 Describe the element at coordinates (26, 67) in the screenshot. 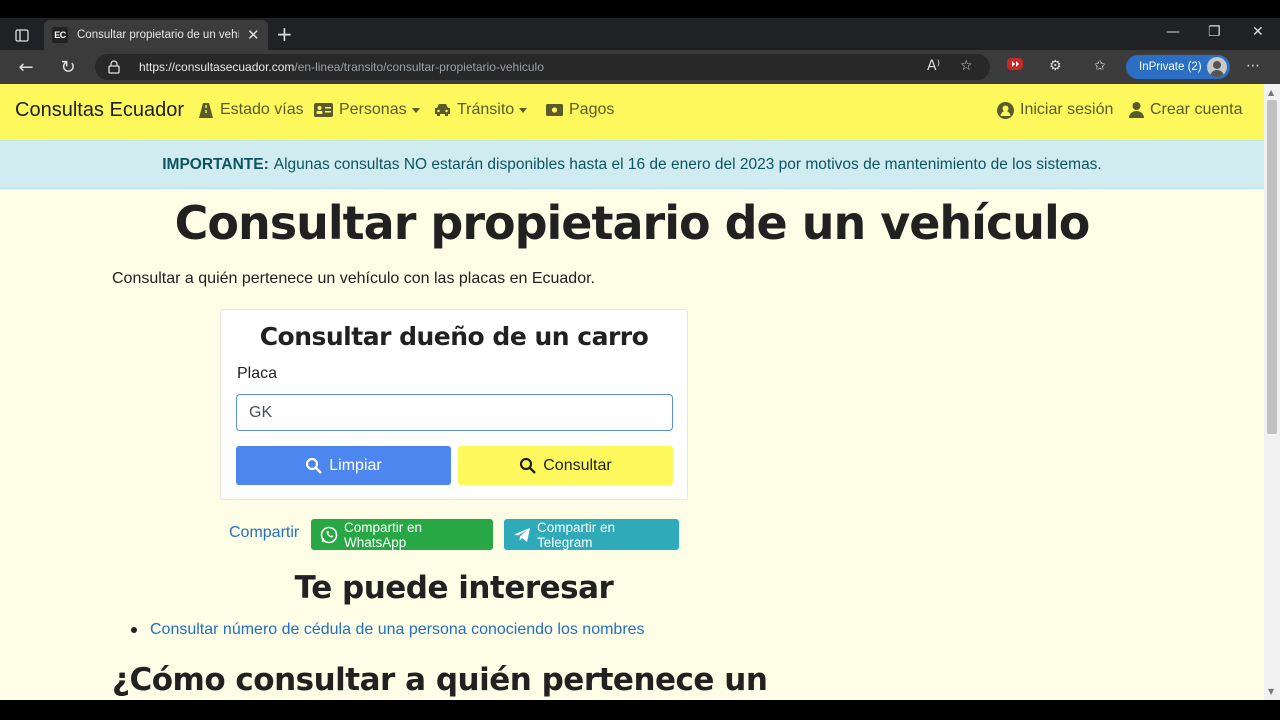

I see `back-icon: ←` at that location.